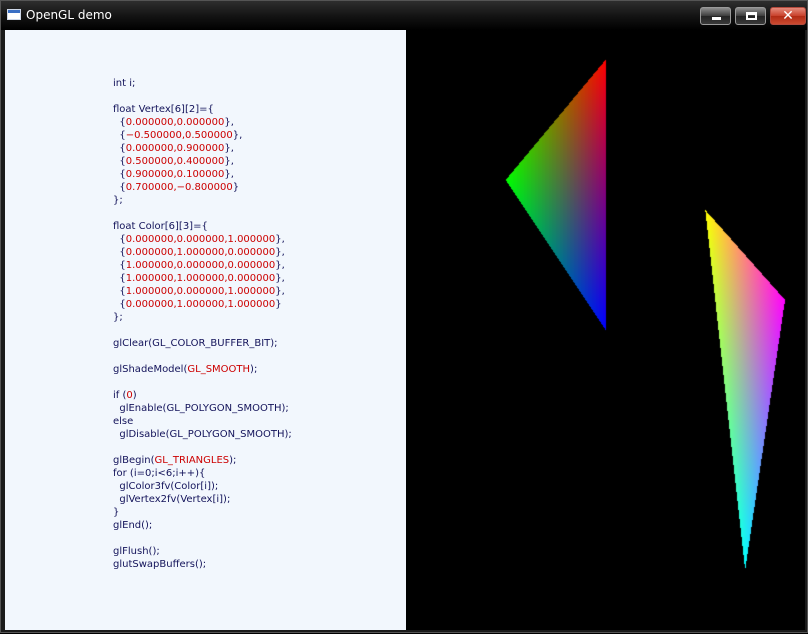 The image size is (808, 634). I want to click on code-text: glShadeModel(, so click(150, 369).